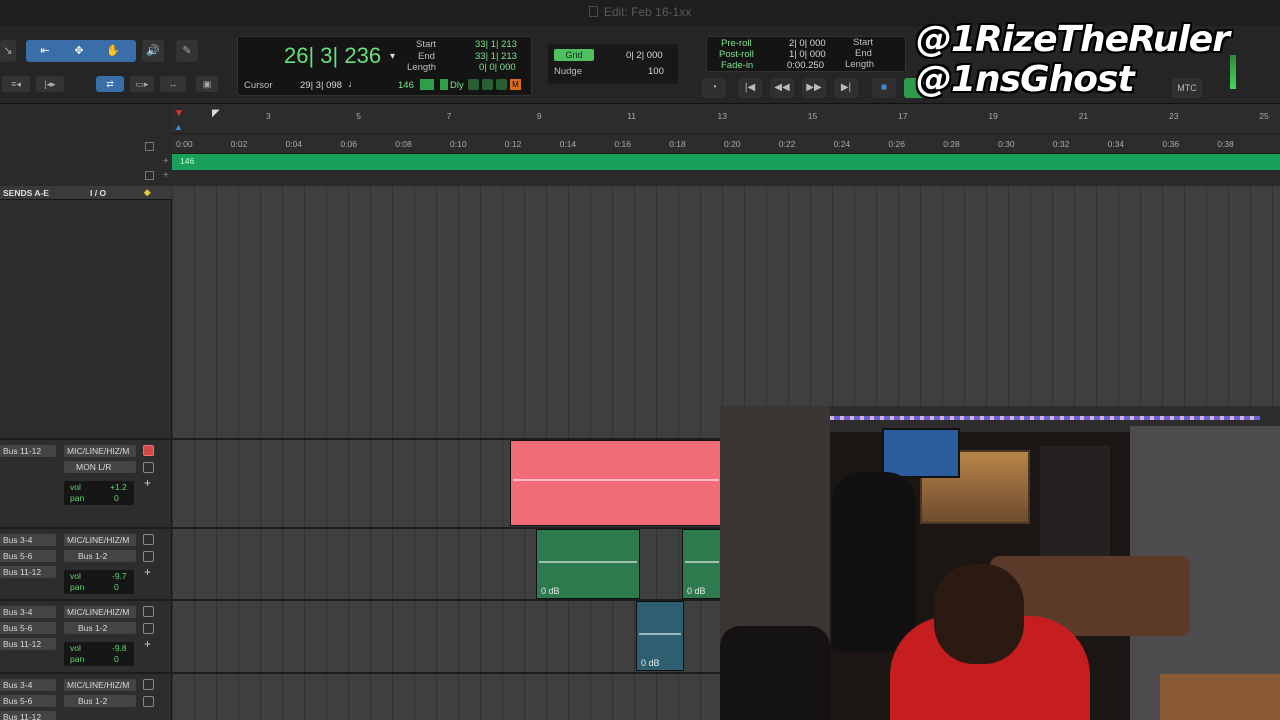  What do you see at coordinates (99, 493) in the screenshot?
I see `vol-pan-readout: vol +1.2 pan 0` at bounding box center [99, 493].